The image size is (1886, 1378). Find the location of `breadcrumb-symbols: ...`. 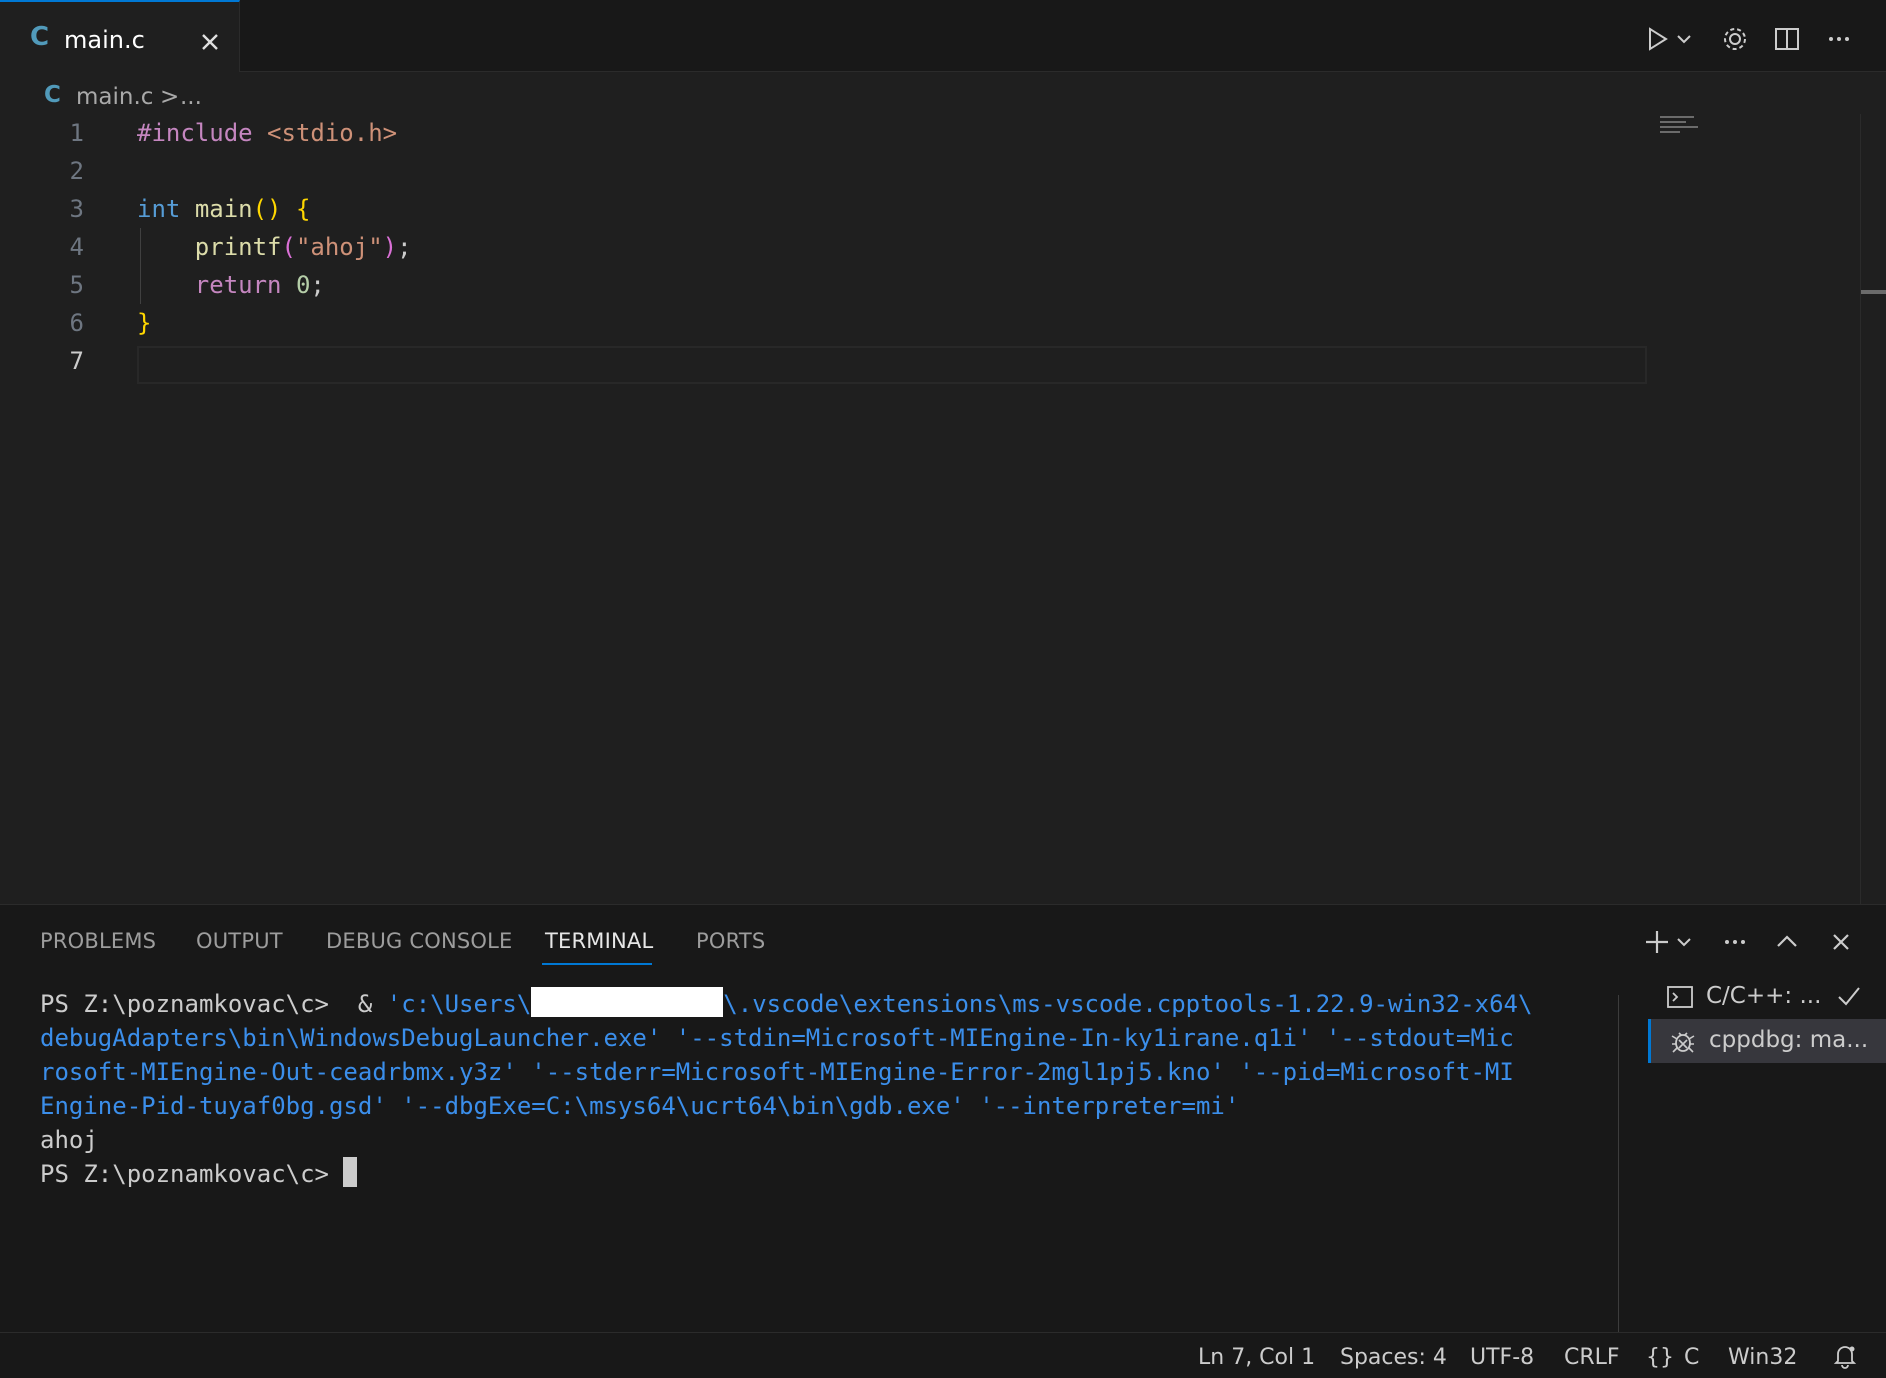

breadcrumb-symbols: ... is located at coordinates (191, 97).